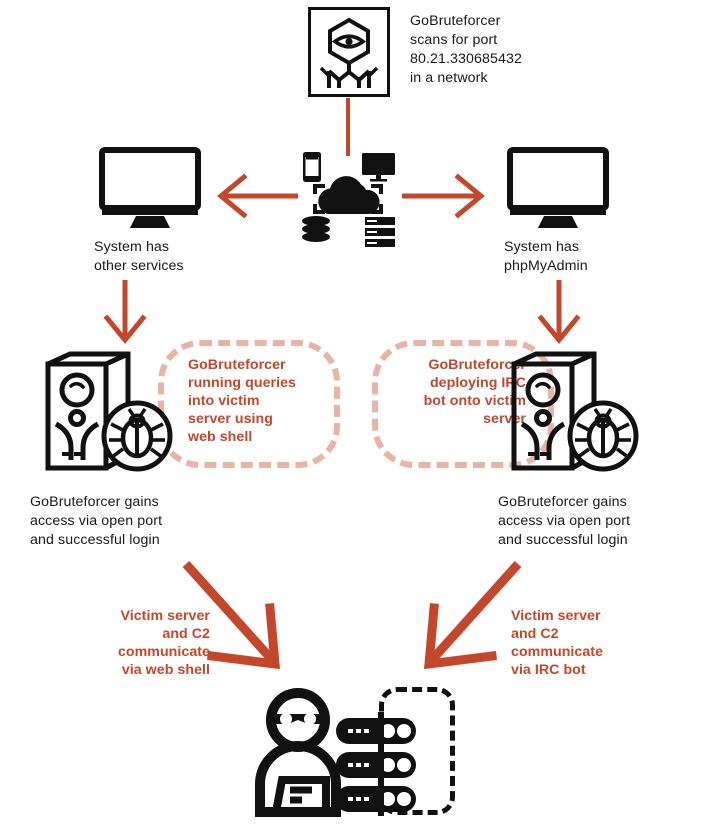 The width and height of the screenshot is (704, 826). Describe the element at coordinates (139, 256) in the screenshot. I see `left-system-caption: System has other services` at that location.